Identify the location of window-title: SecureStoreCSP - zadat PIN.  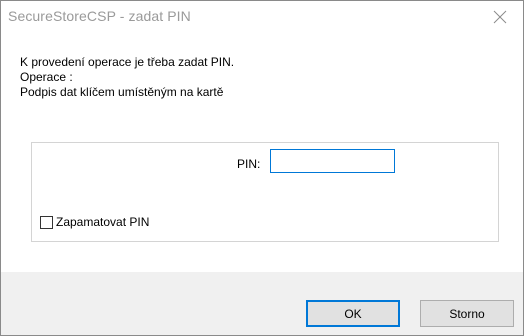
(99, 16).